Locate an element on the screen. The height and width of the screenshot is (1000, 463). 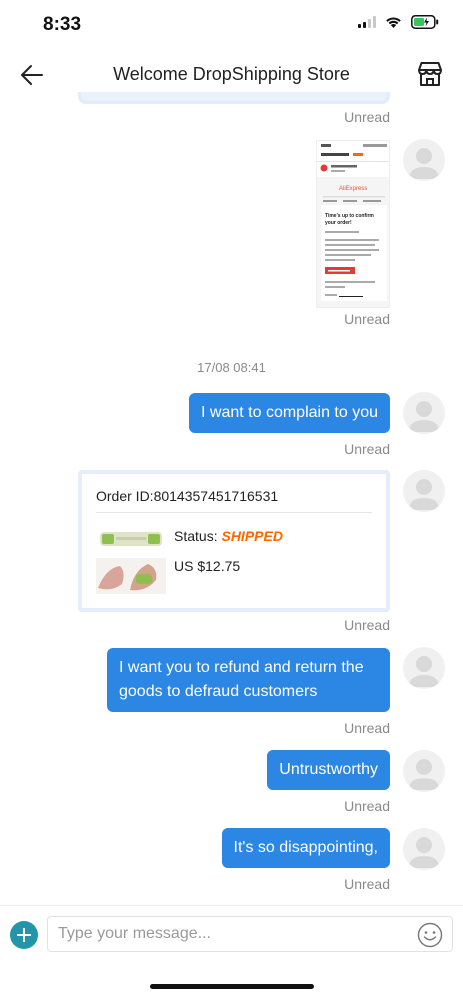
timestamp: 17/08 08:41 is located at coordinates (231, 367).